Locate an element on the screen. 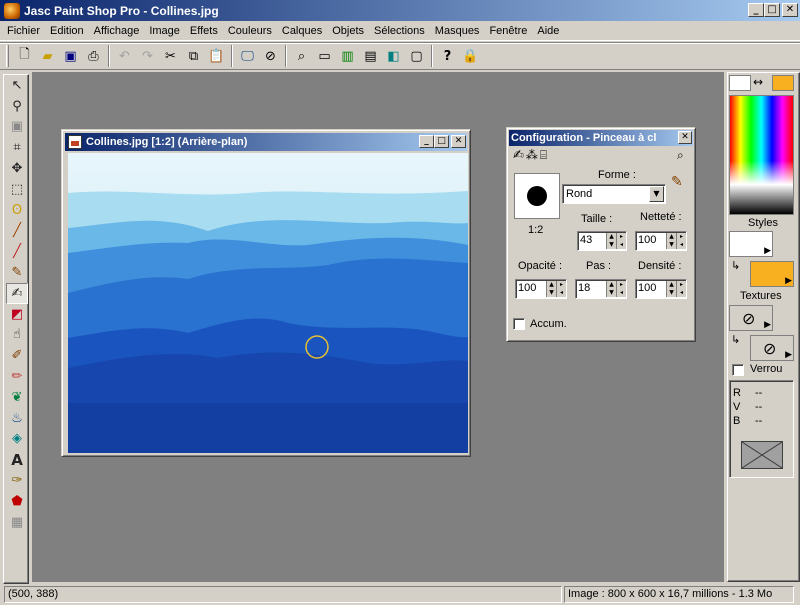 This screenshot has width=800, height=605. picture-tube-icon: ❦ is located at coordinates (17, 397).